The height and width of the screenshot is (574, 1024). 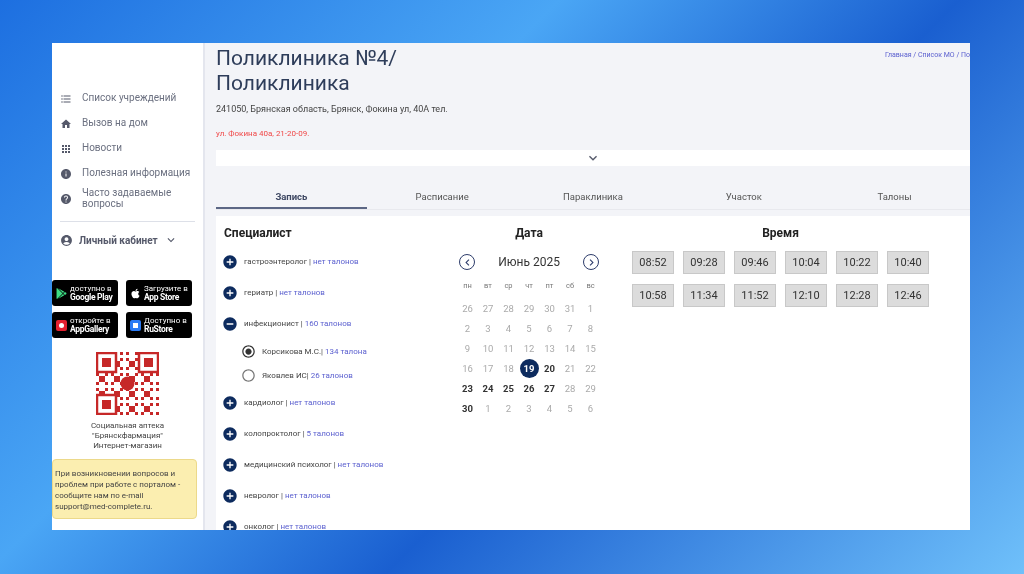 I want to click on tab: Запись, so click(x=291, y=197).